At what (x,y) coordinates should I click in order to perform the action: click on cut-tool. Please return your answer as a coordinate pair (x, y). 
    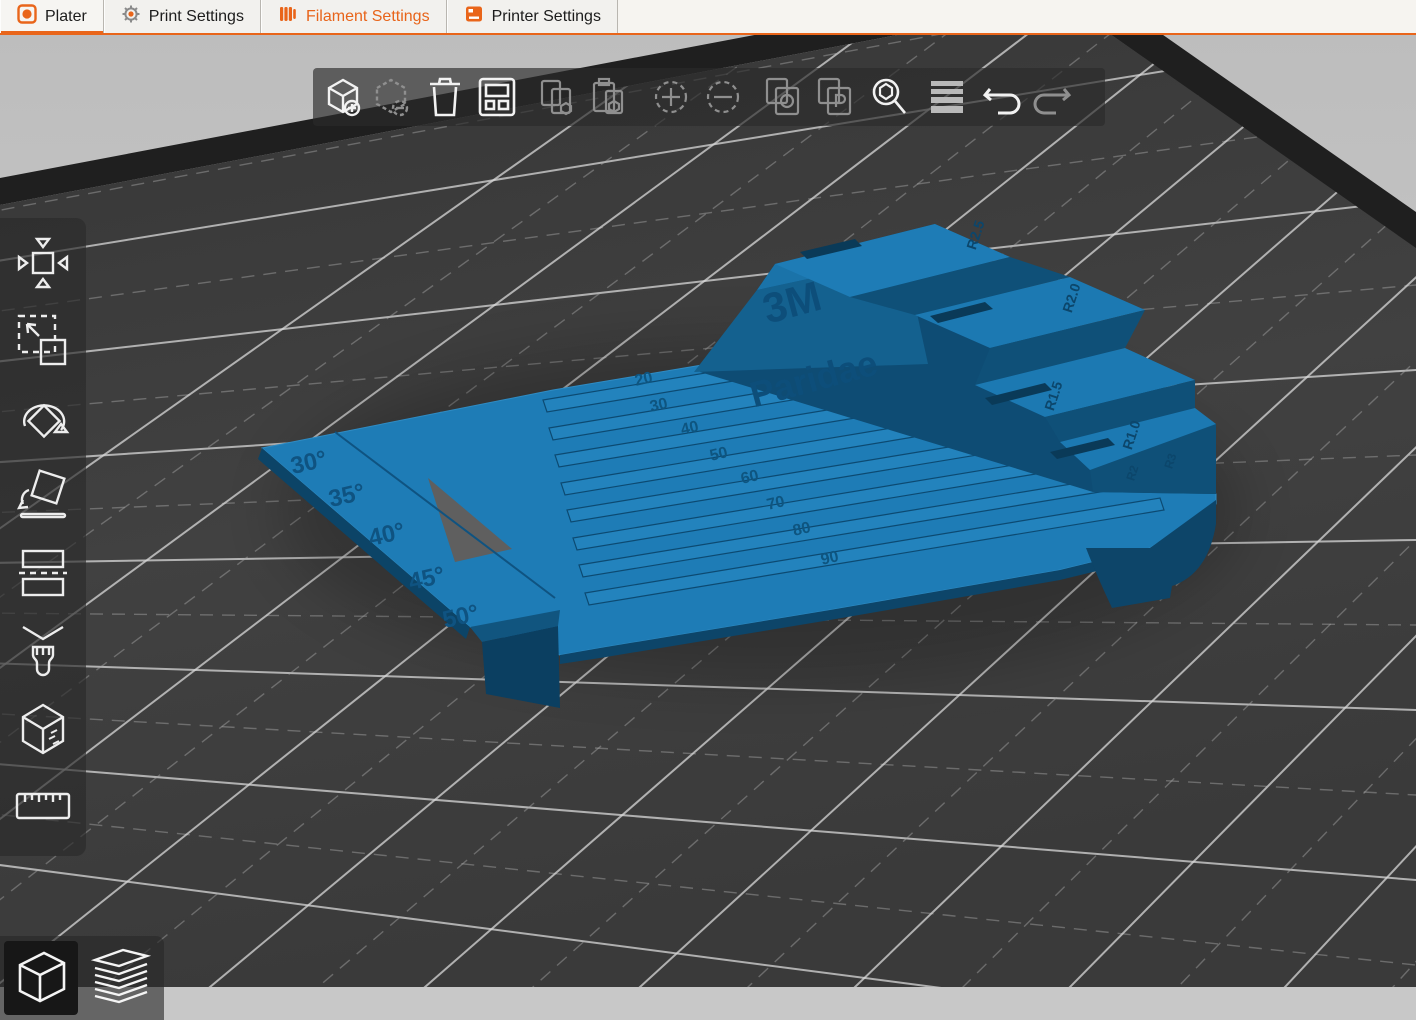
    Looking at the image, I should click on (43, 576).